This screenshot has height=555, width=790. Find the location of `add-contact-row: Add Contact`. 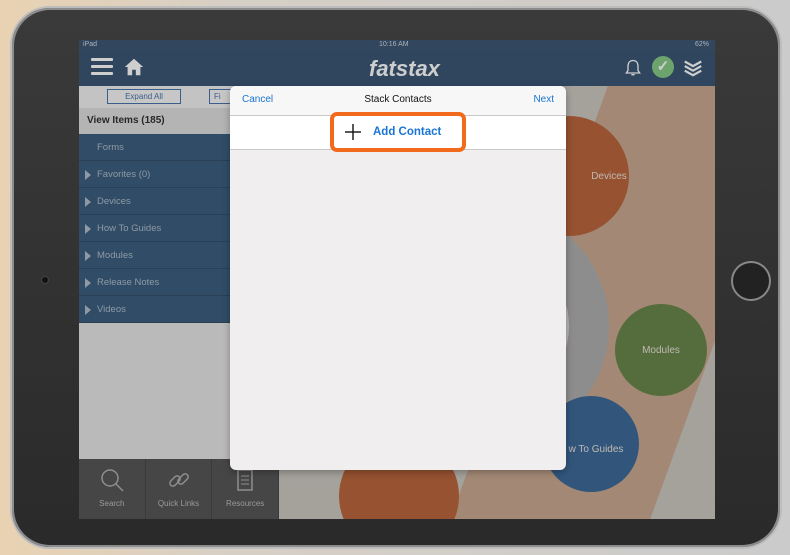

add-contact-row: Add Contact is located at coordinates (398, 132).